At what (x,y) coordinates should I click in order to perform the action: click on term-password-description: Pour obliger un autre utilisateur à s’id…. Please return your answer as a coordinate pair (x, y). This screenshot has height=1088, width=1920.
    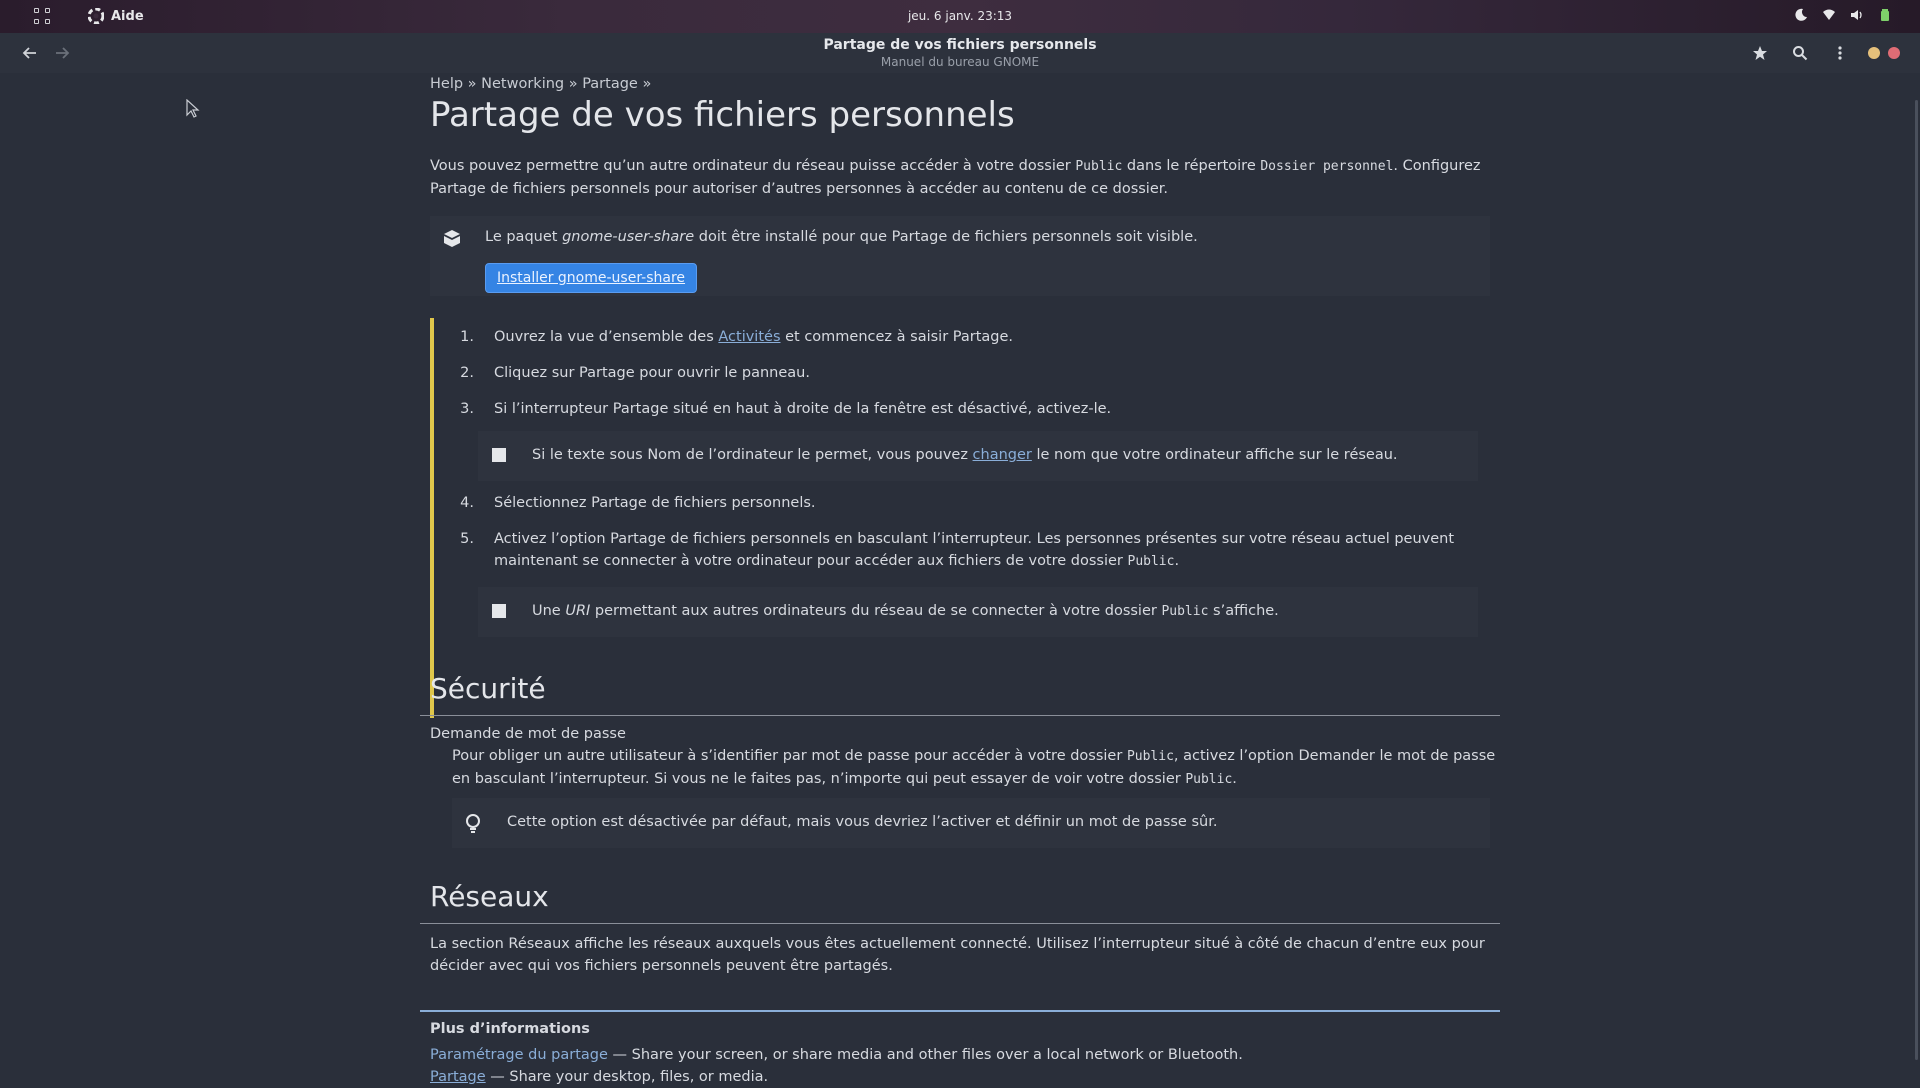
    Looking at the image, I should click on (974, 767).